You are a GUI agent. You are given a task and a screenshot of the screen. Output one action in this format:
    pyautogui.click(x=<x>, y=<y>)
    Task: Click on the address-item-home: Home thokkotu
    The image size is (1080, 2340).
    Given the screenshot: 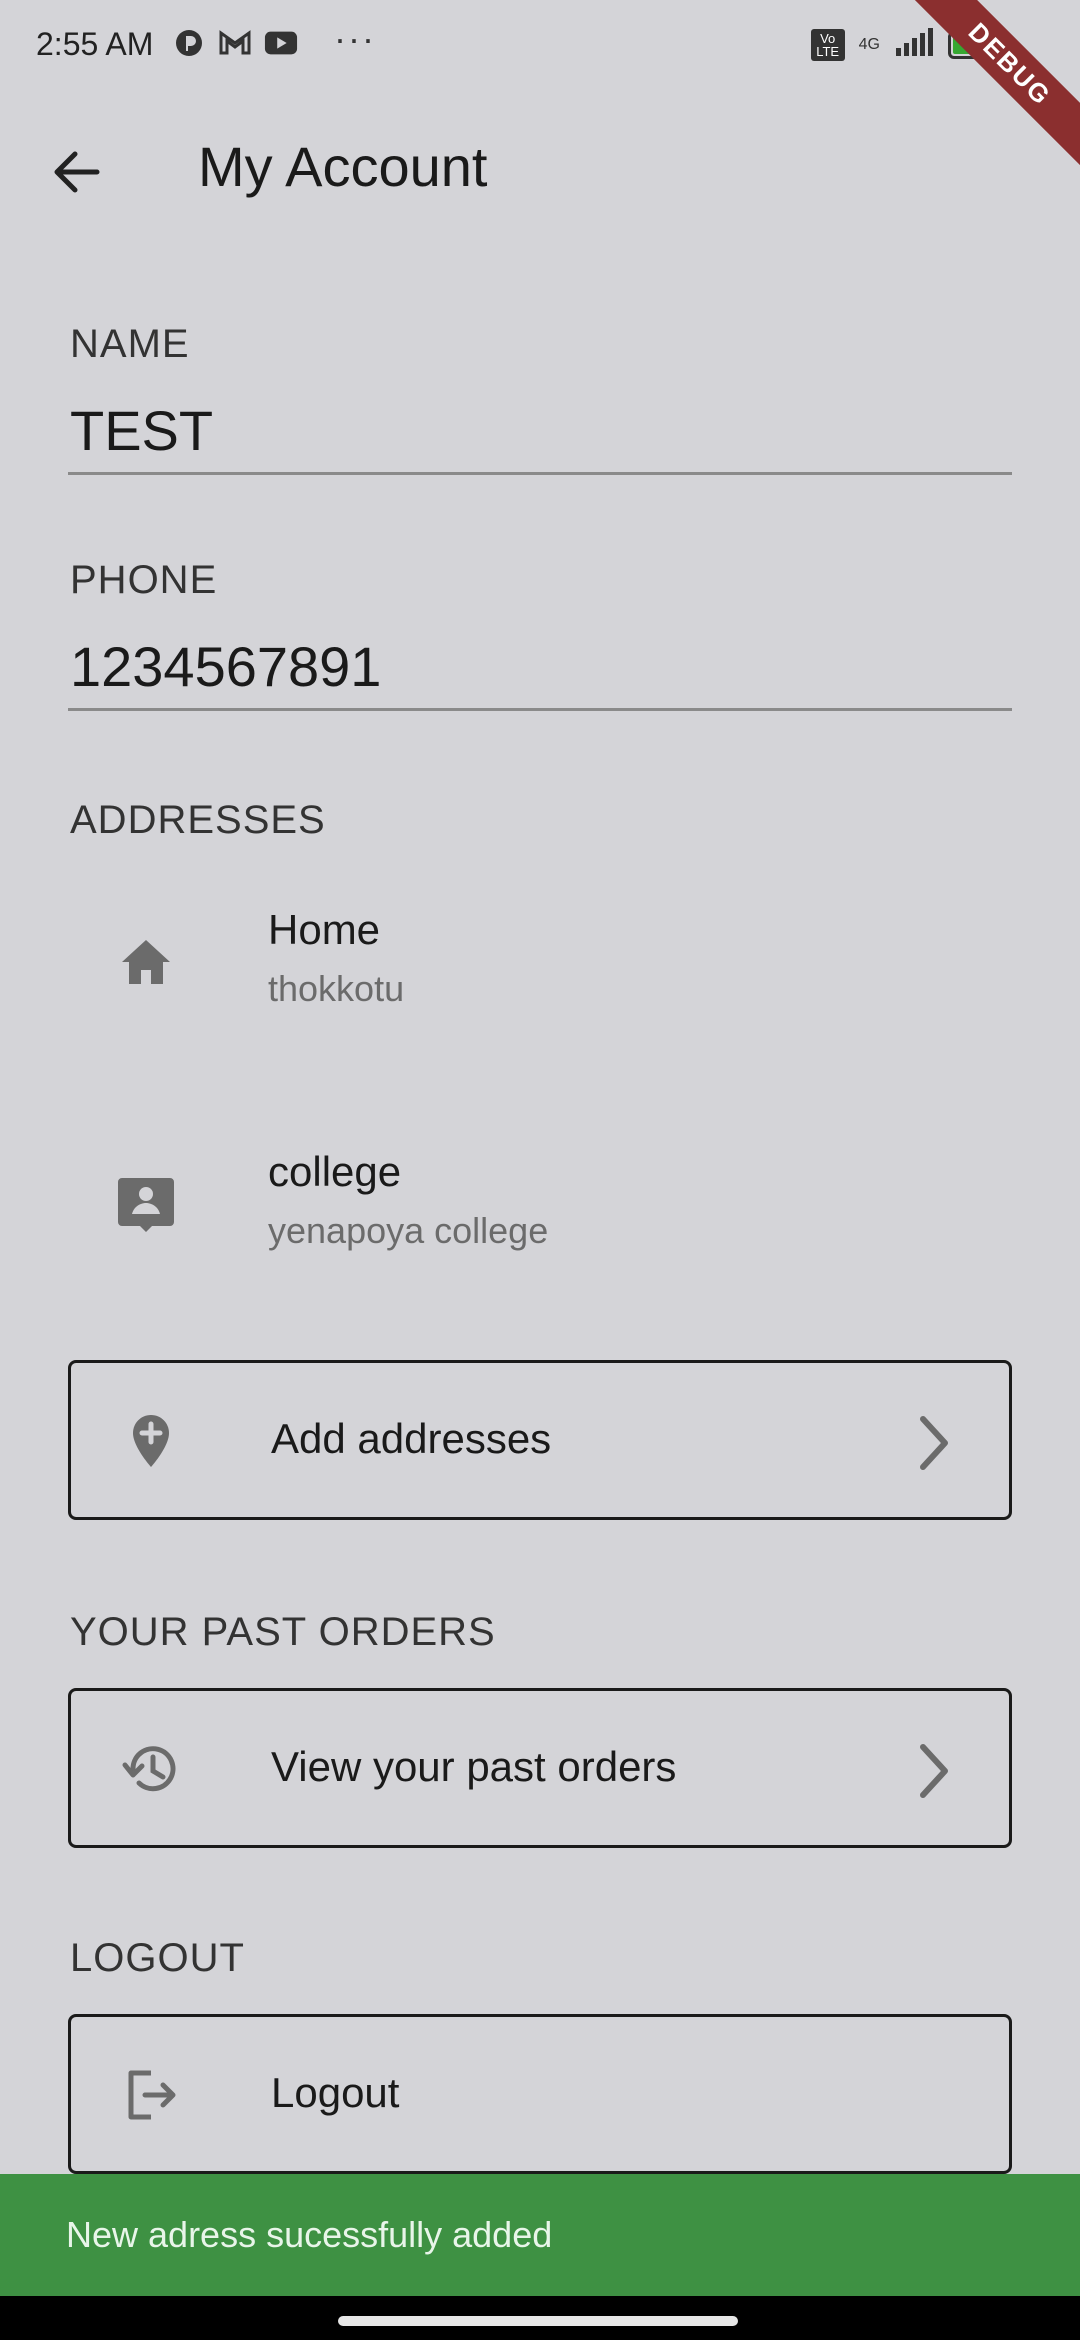 What is the action you would take?
    pyautogui.click(x=540, y=963)
    